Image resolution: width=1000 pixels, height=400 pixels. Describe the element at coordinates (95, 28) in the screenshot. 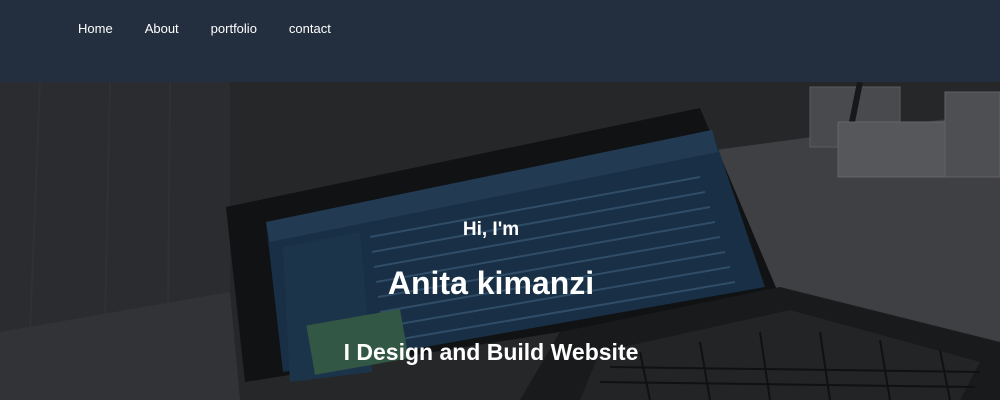

I see `nav-link-home: Home` at that location.